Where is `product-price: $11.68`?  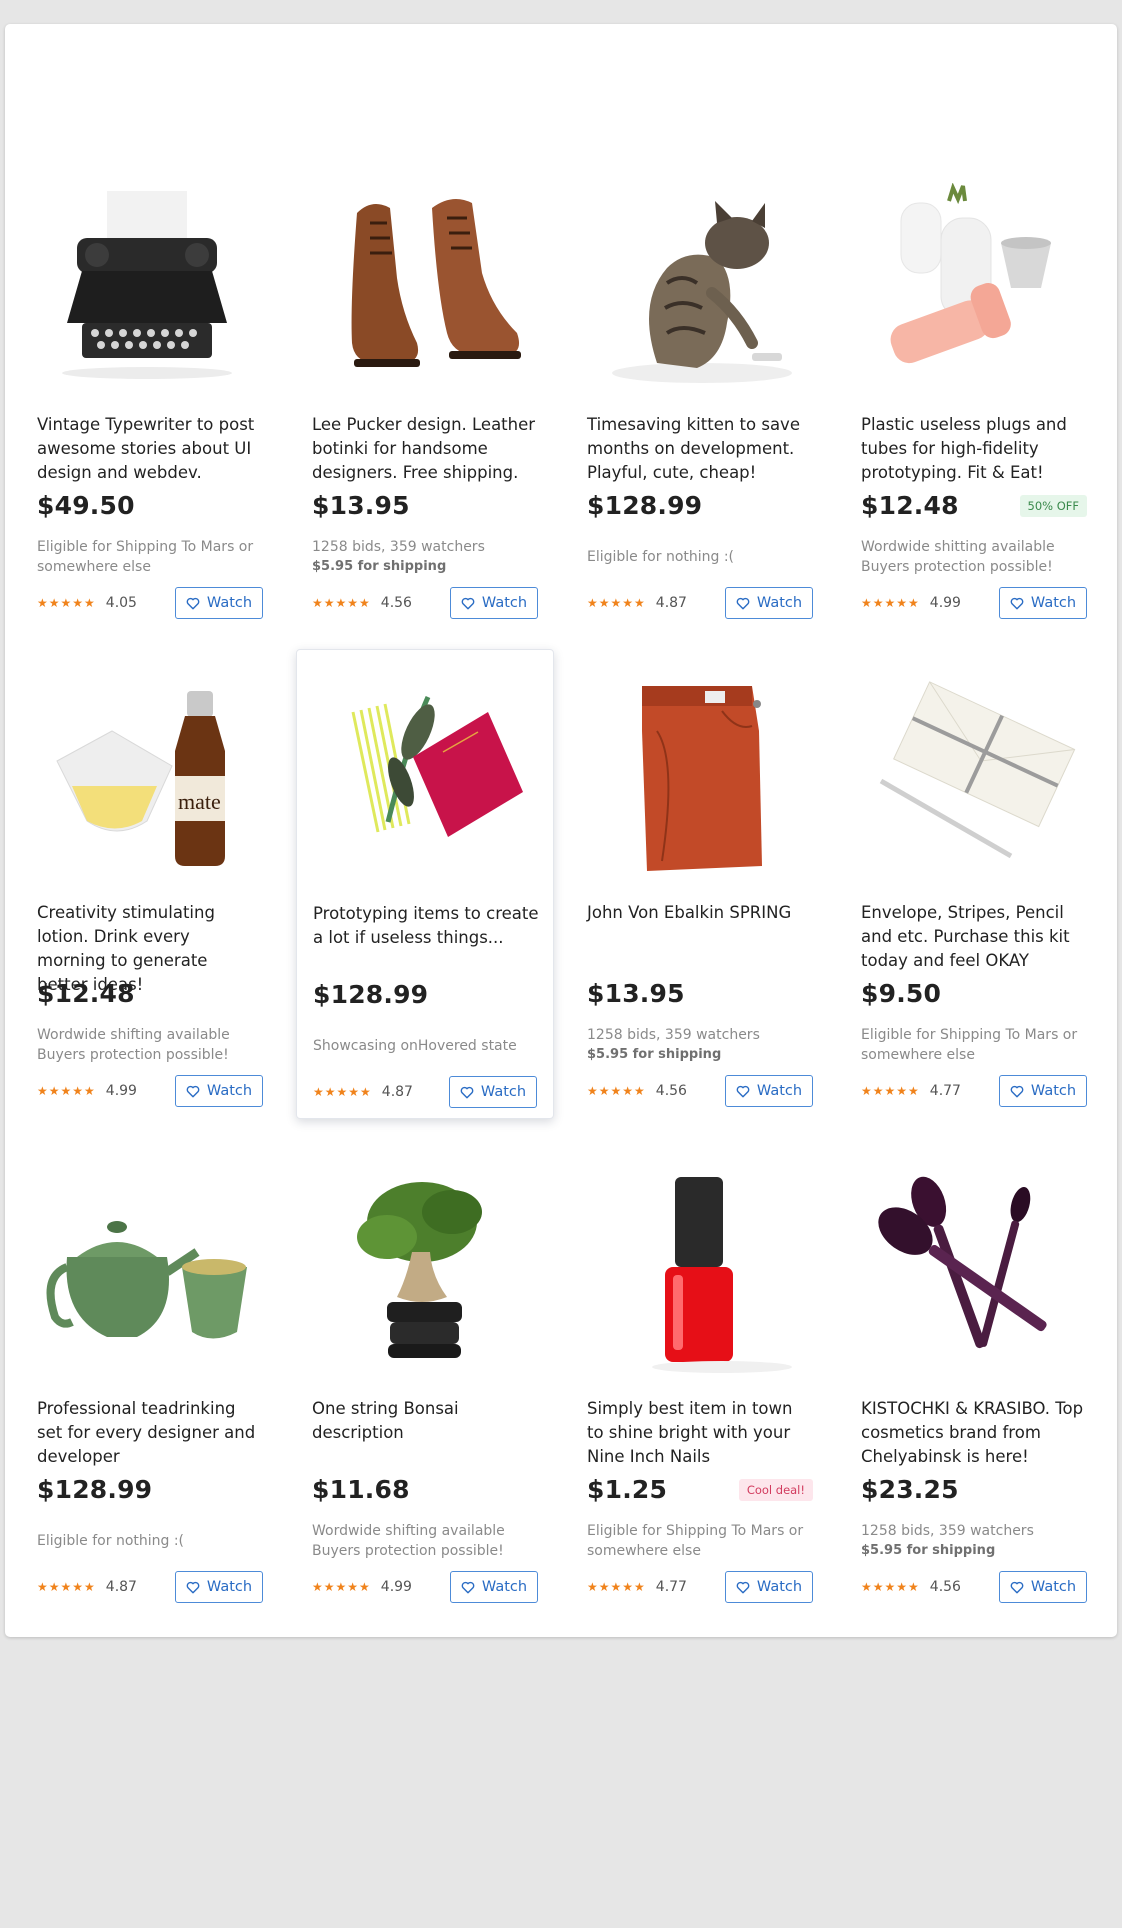
product-price: $11.68 is located at coordinates (361, 1489).